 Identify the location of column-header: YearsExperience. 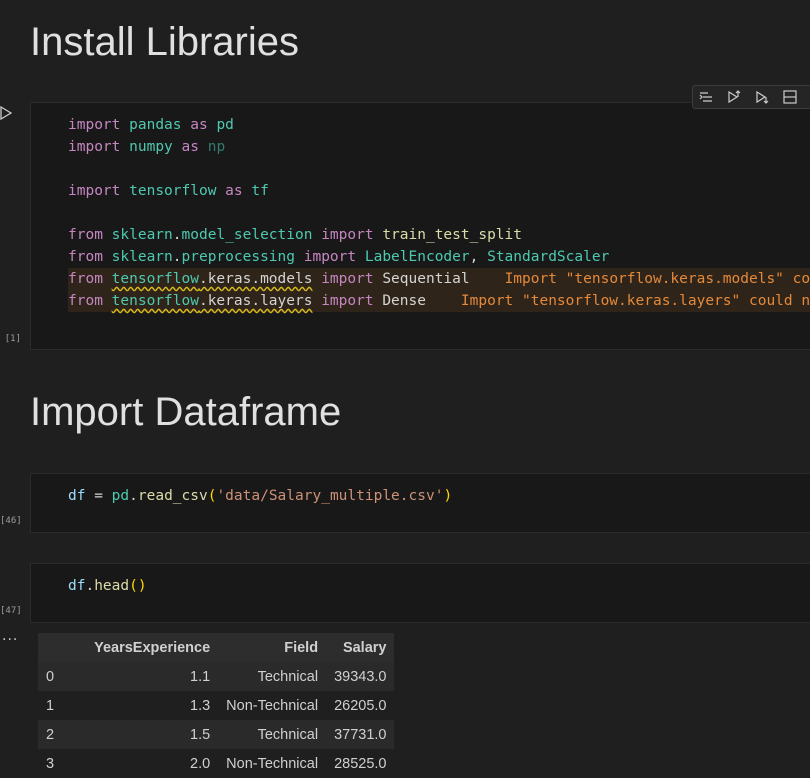
(140, 647).